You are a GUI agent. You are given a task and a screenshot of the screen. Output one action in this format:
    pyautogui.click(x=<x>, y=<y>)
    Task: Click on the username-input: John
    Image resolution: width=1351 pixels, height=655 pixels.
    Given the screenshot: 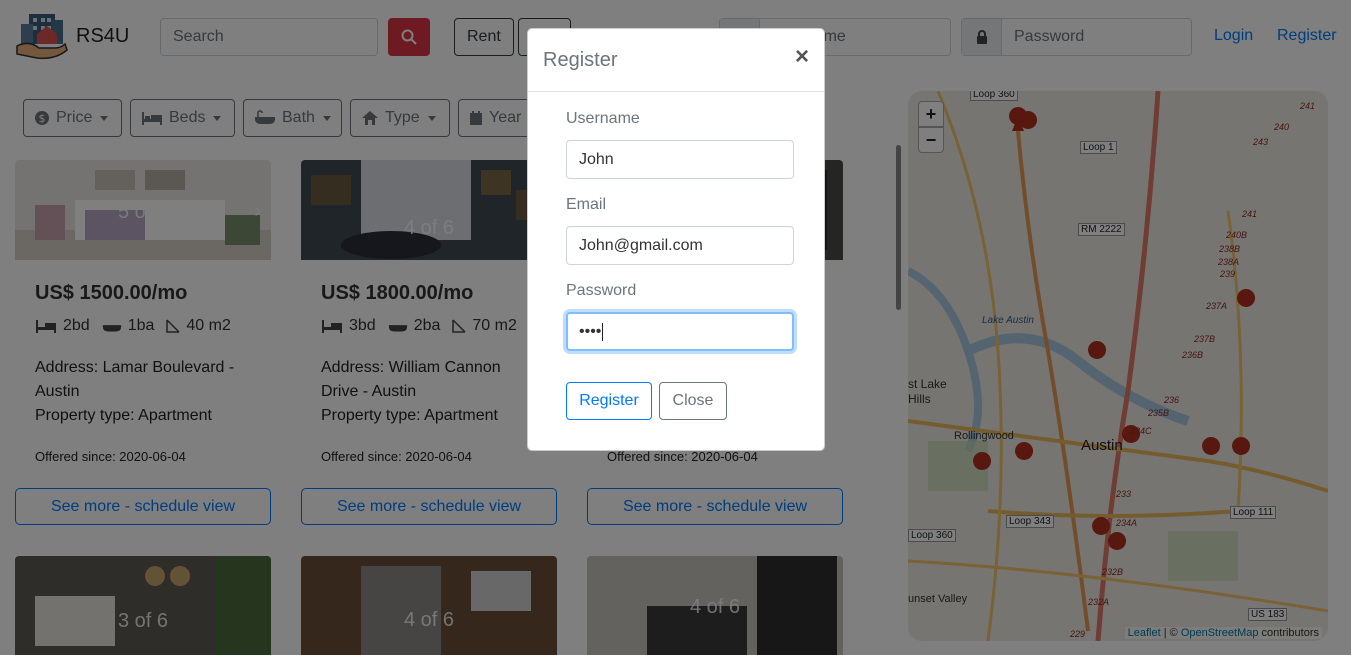 What is the action you would take?
    pyautogui.click(x=680, y=159)
    